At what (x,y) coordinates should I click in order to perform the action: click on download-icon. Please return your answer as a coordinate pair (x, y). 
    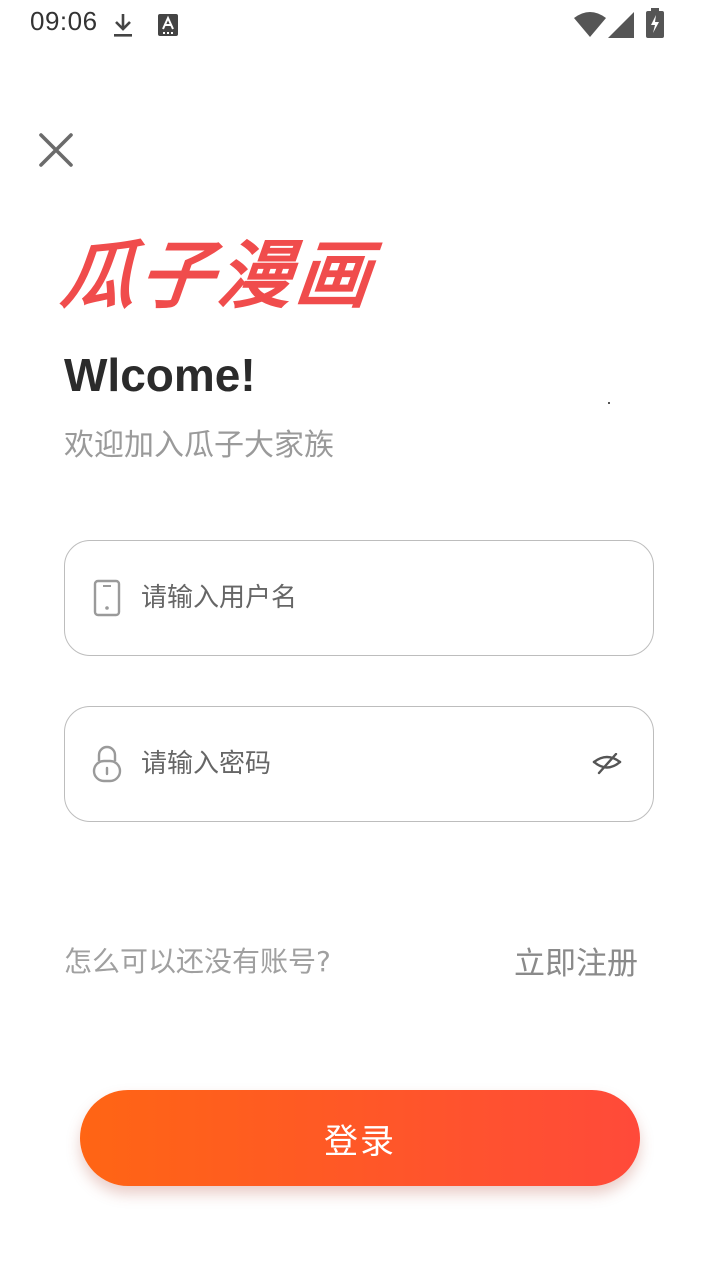
    Looking at the image, I should click on (123, 27).